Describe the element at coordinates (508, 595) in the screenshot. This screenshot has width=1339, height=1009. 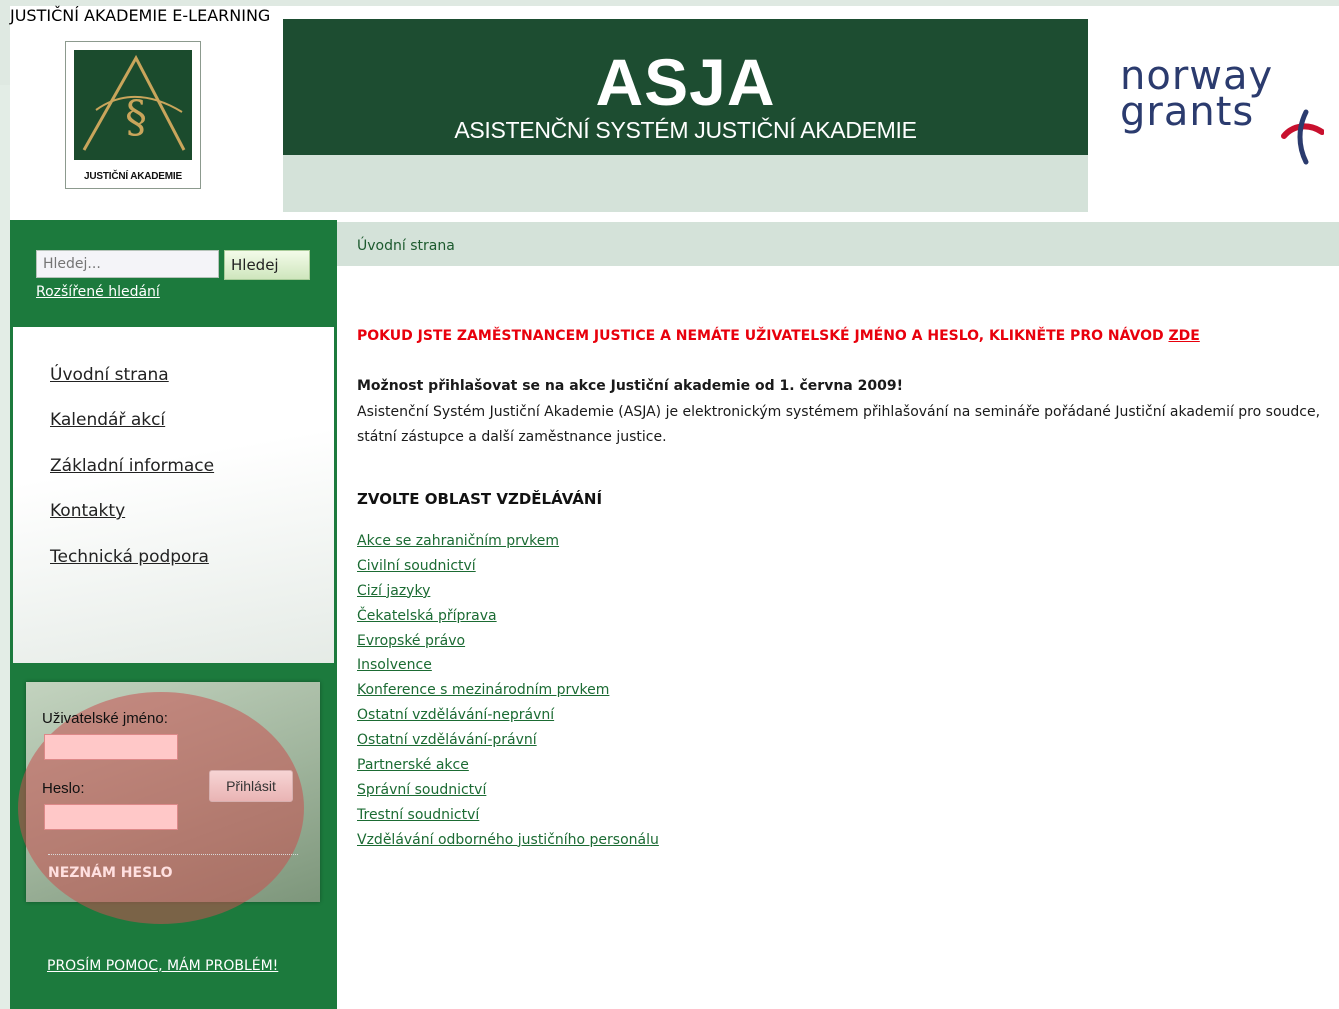
I see `list-item: Cizí jazyky` at that location.